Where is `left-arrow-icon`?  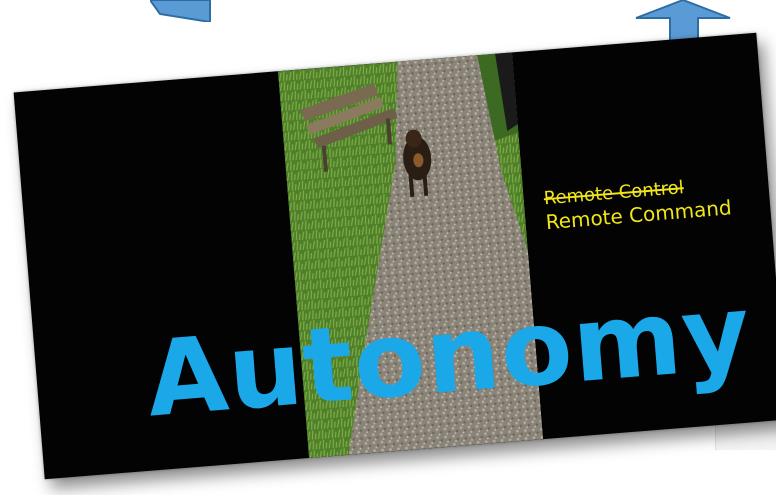
left-arrow-icon is located at coordinates (180, 11).